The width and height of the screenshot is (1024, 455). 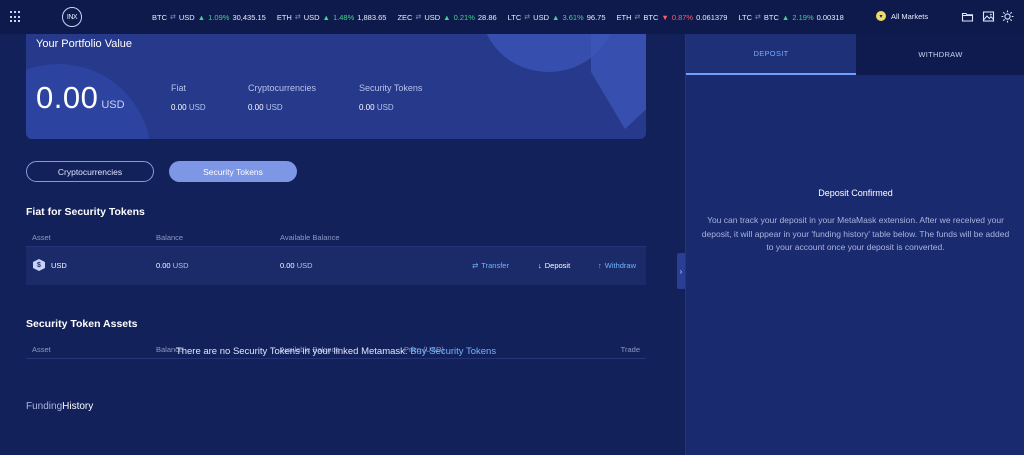 I want to click on panel-tabs: DEPOSIT WITHDRAW, so click(x=855, y=54).